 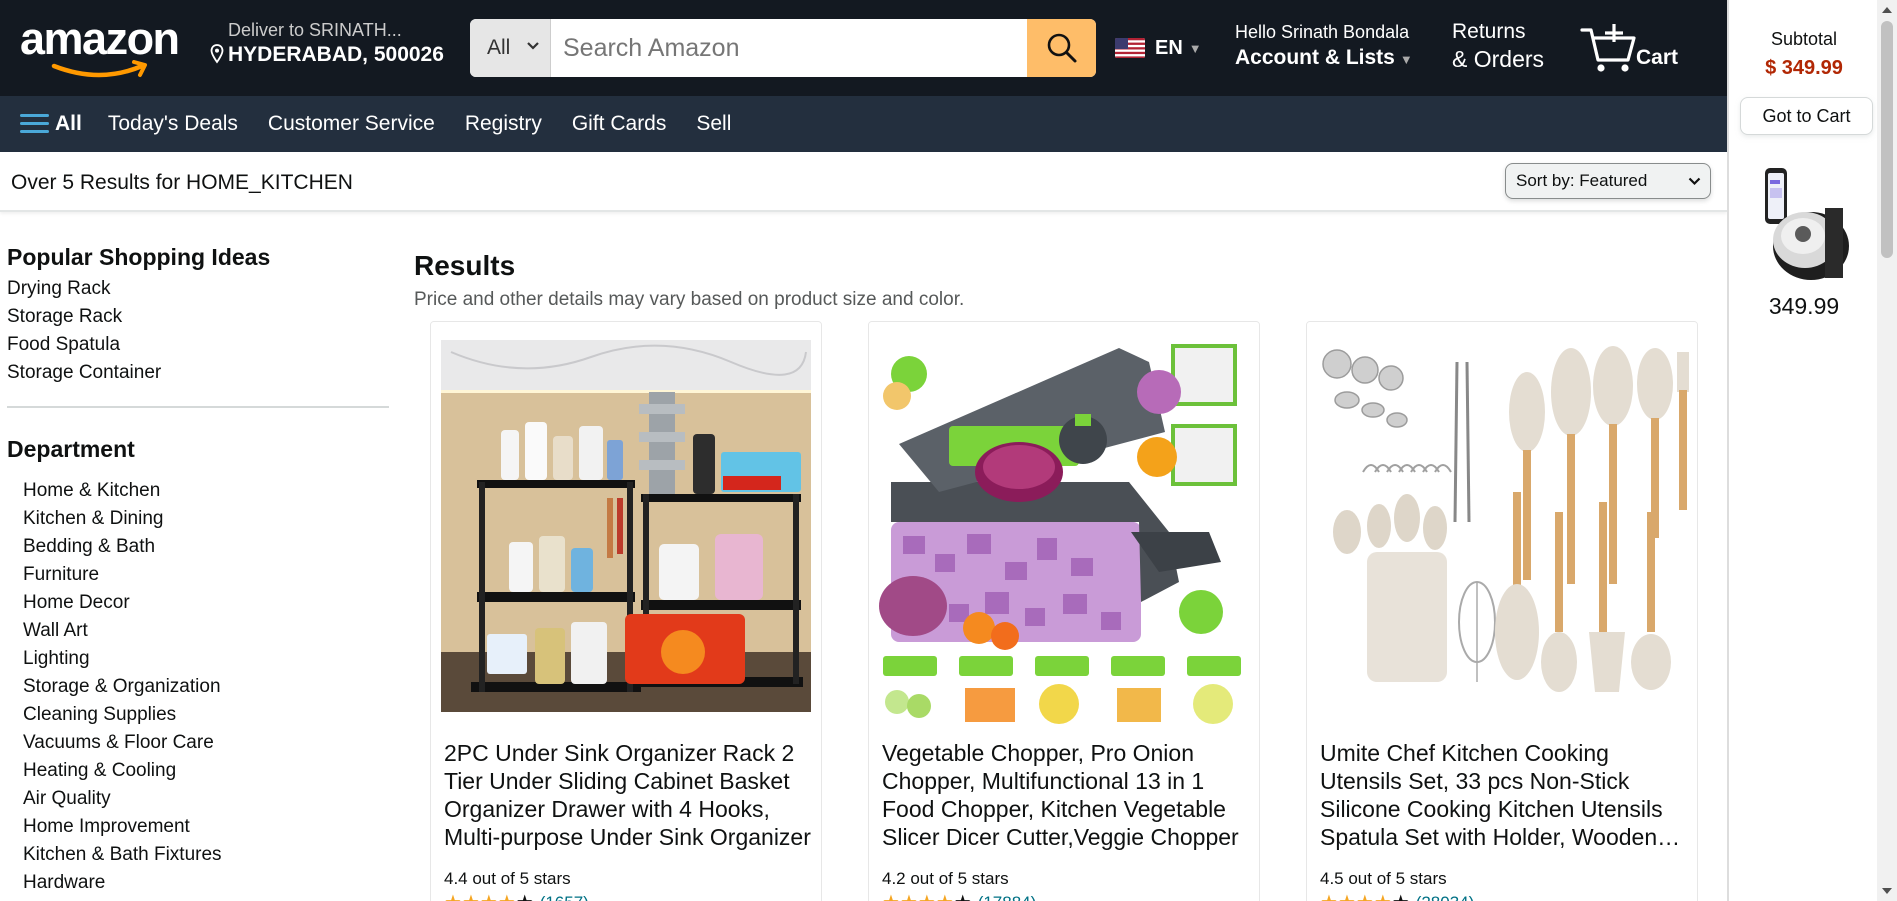 I want to click on search-category-select: All, so click(x=510, y=48).